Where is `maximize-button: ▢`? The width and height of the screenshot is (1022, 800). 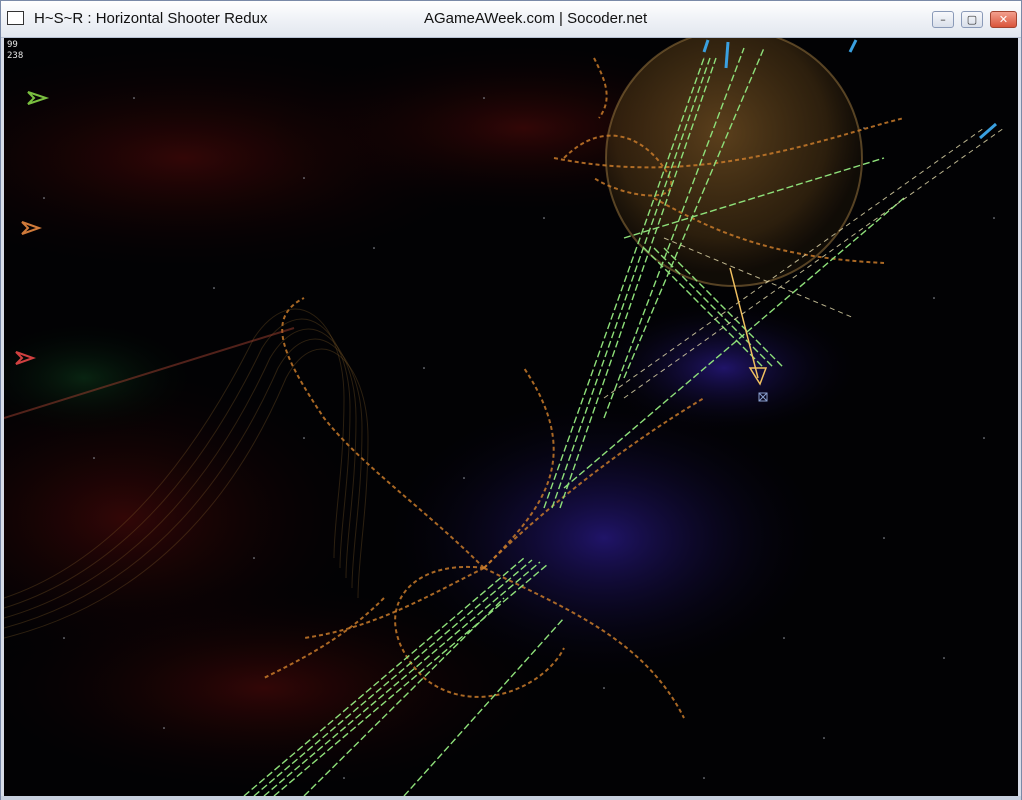 maximize-button: ▢ is located at coordinates (972, 19).